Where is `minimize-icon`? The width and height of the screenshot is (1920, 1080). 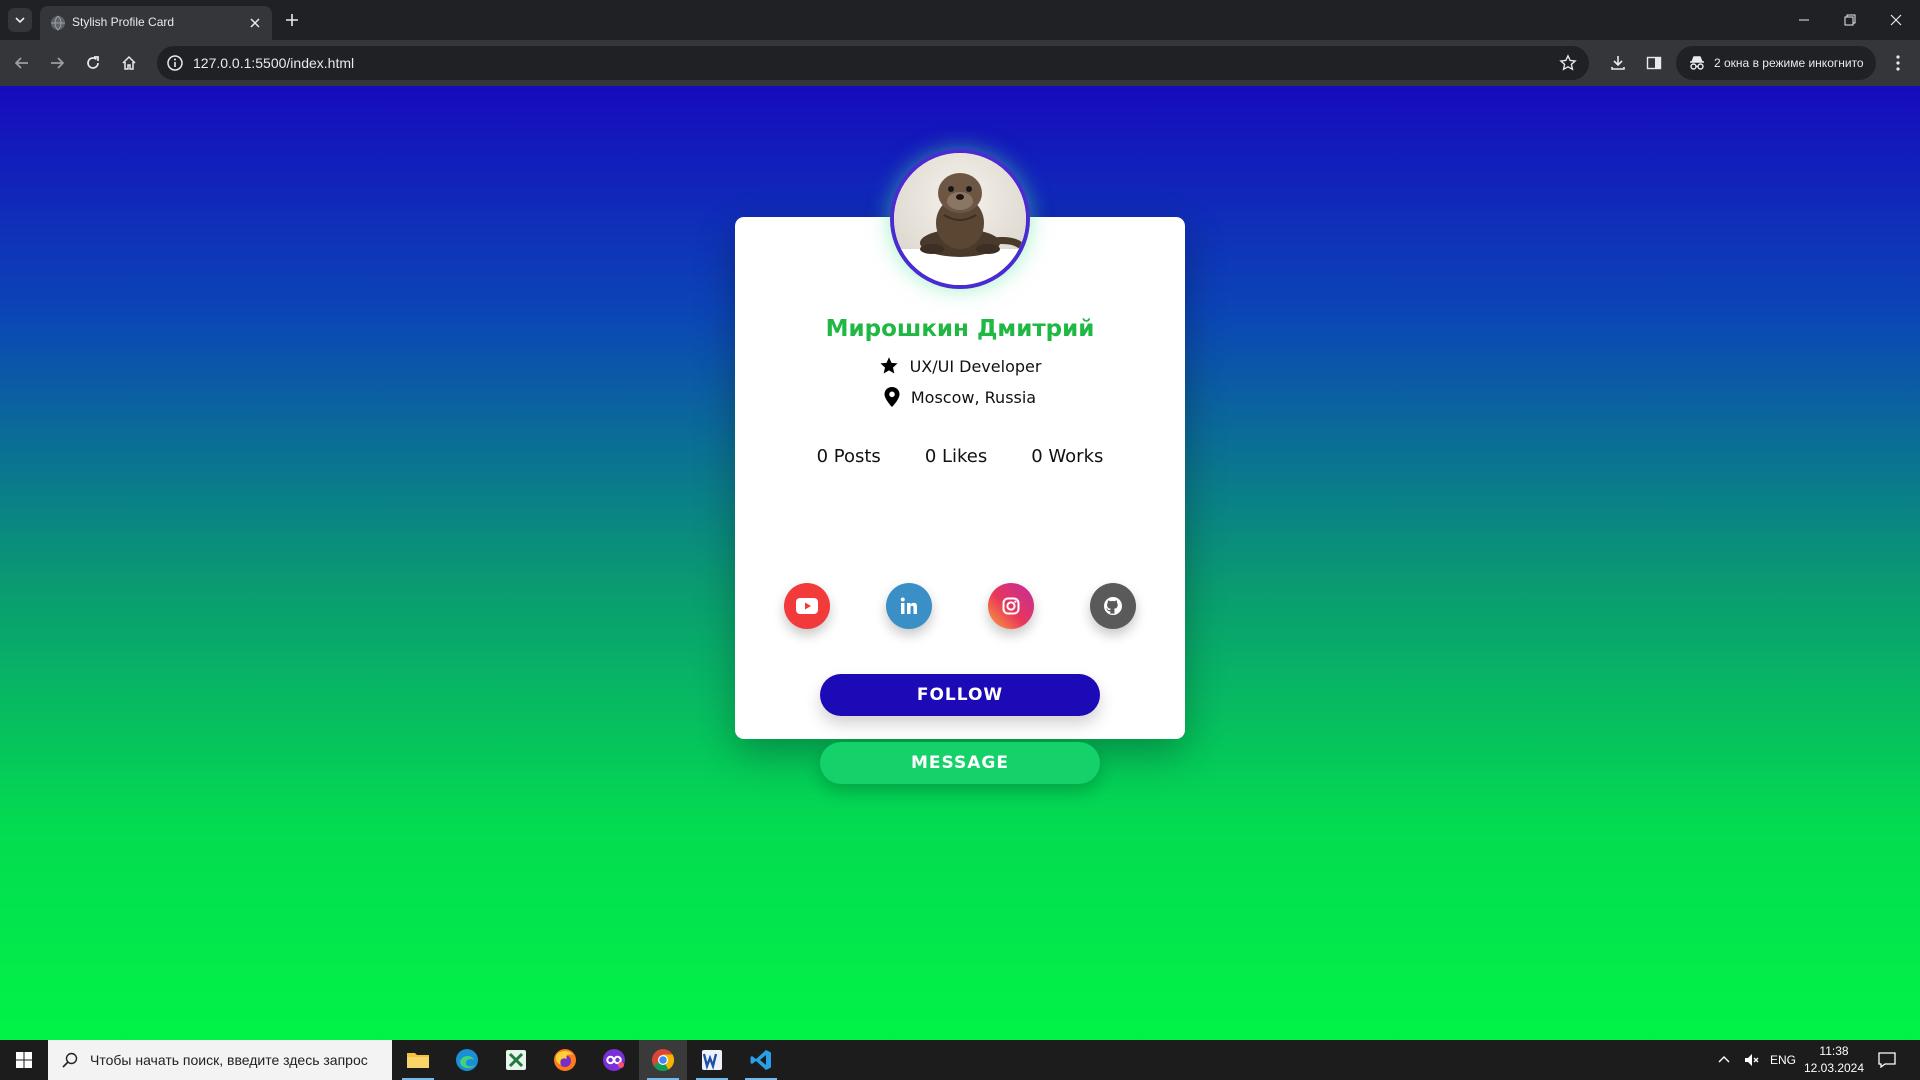 minimize-icon is located at coordinates (1804, 20).